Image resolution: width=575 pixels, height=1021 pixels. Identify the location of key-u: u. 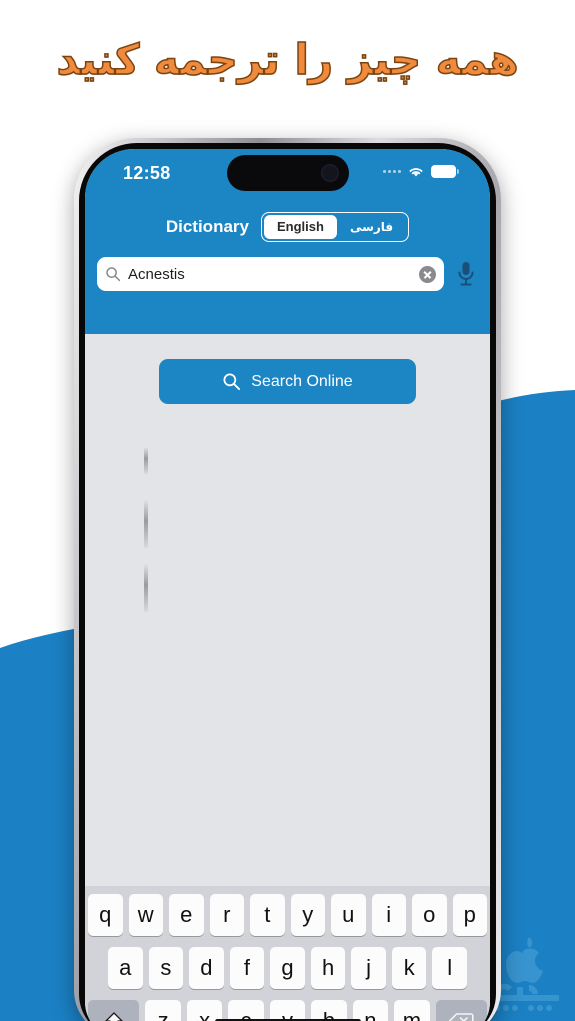
(348, 915).